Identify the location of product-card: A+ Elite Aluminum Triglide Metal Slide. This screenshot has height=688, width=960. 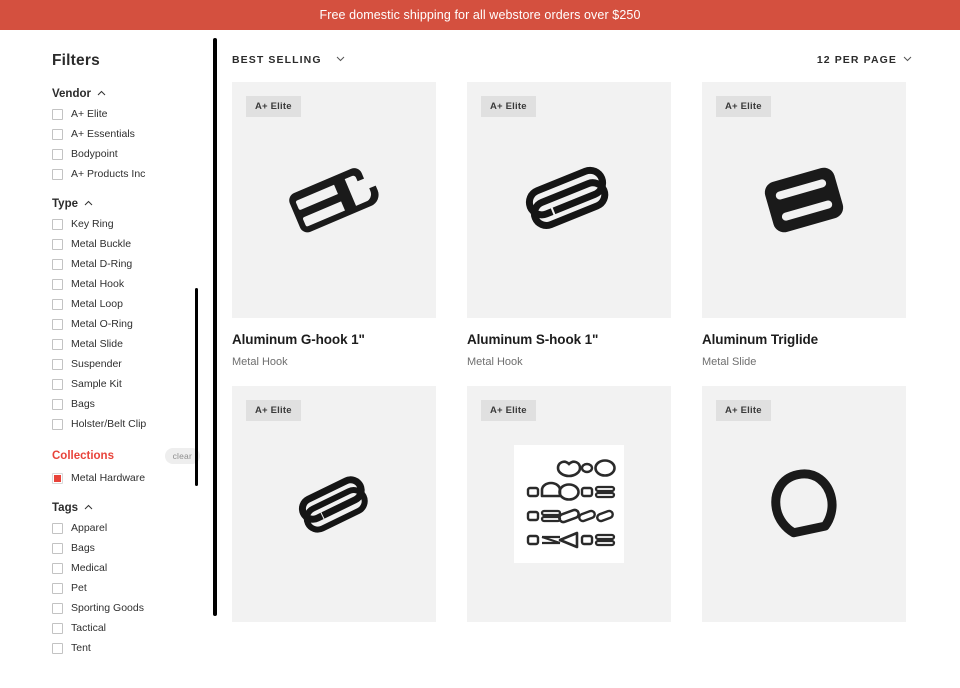
(804, 225).